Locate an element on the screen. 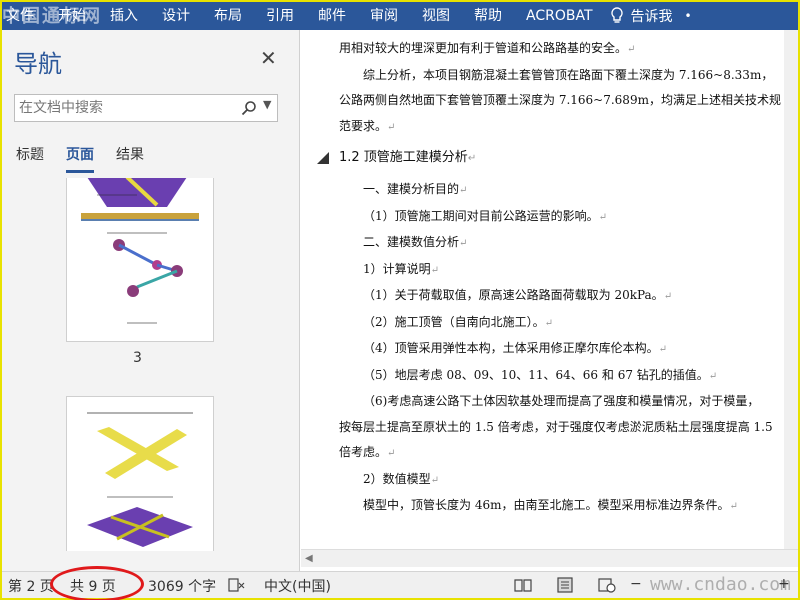  vertical-scrollbar is located at coordinates (791, 289).